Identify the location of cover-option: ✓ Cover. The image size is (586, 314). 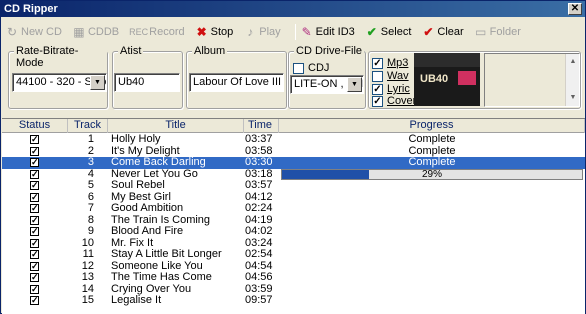
(394, 101).